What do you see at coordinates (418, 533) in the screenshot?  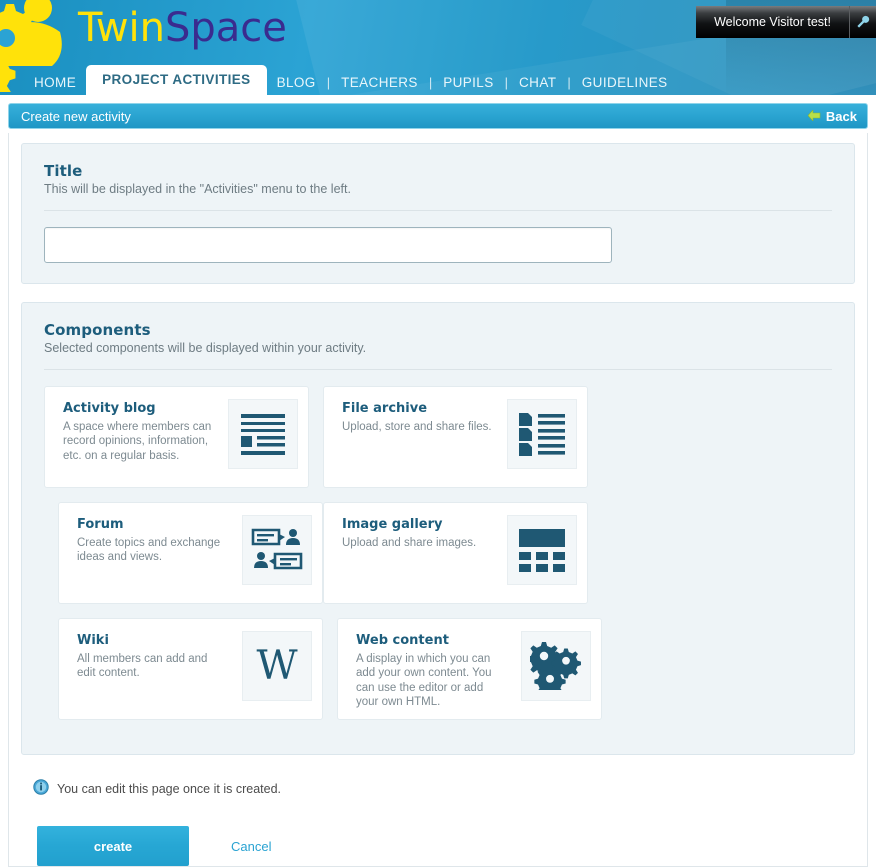 I see `card-text: Image gallery Upload and share images.` at bounding box center [418, 533].